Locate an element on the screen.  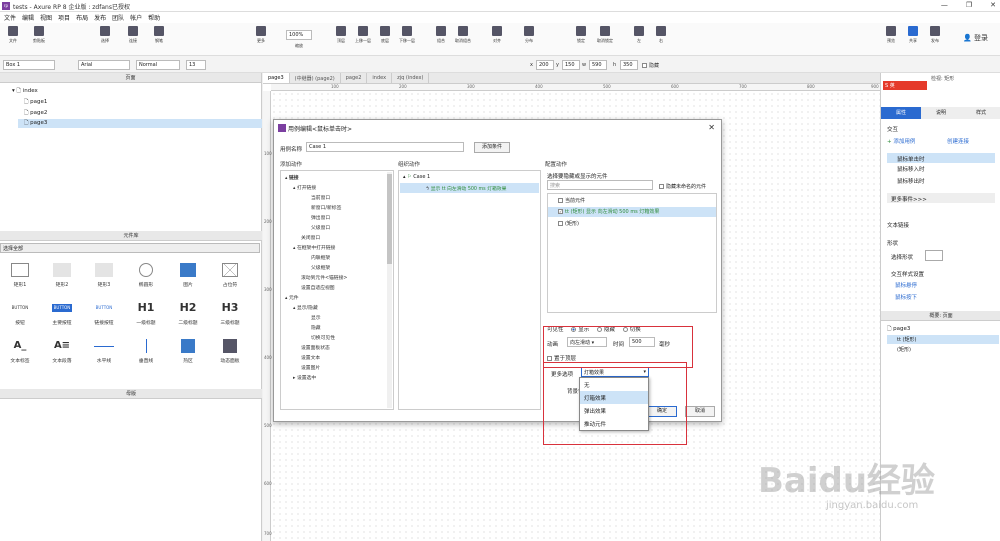
lib-vline: 垂直线 is located at coordinates (146, 351).